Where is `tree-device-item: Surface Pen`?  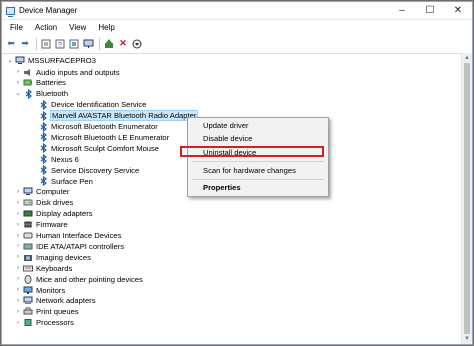
tree-device-item: Surface Pen is located at coordinates (65, 181).